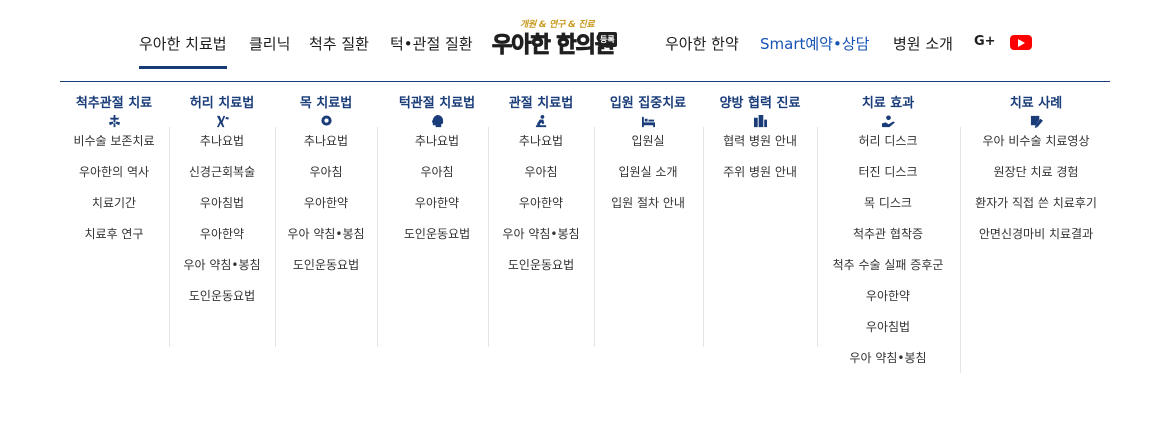  Describe the element at coordinates (888, 272) in the screenshot. I see `menu-link: 척추 수술 실패 증후군` at that location.